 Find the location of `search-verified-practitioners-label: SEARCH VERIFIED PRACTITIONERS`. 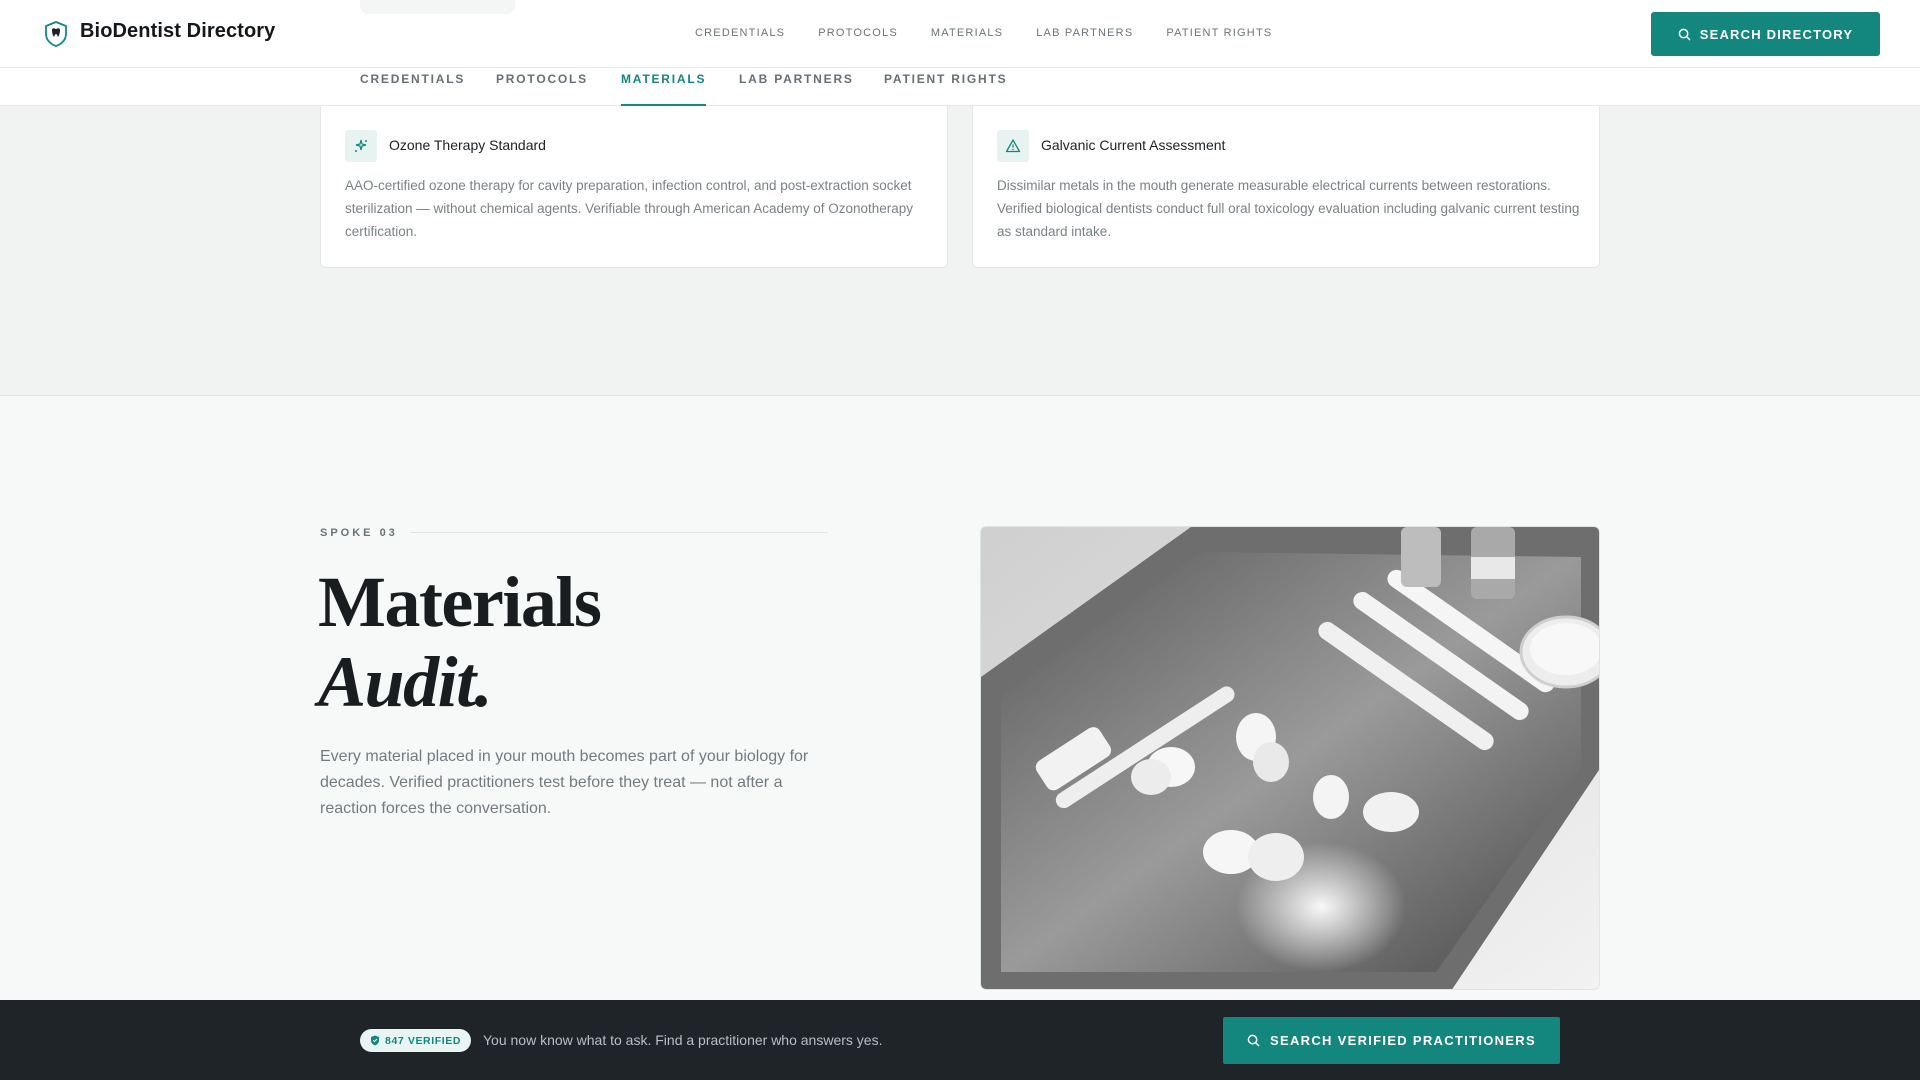

search-verified-practitioners-label: SEARCH VERIFIED PRACTITIONERS is located at coordinates (1403, 1040).